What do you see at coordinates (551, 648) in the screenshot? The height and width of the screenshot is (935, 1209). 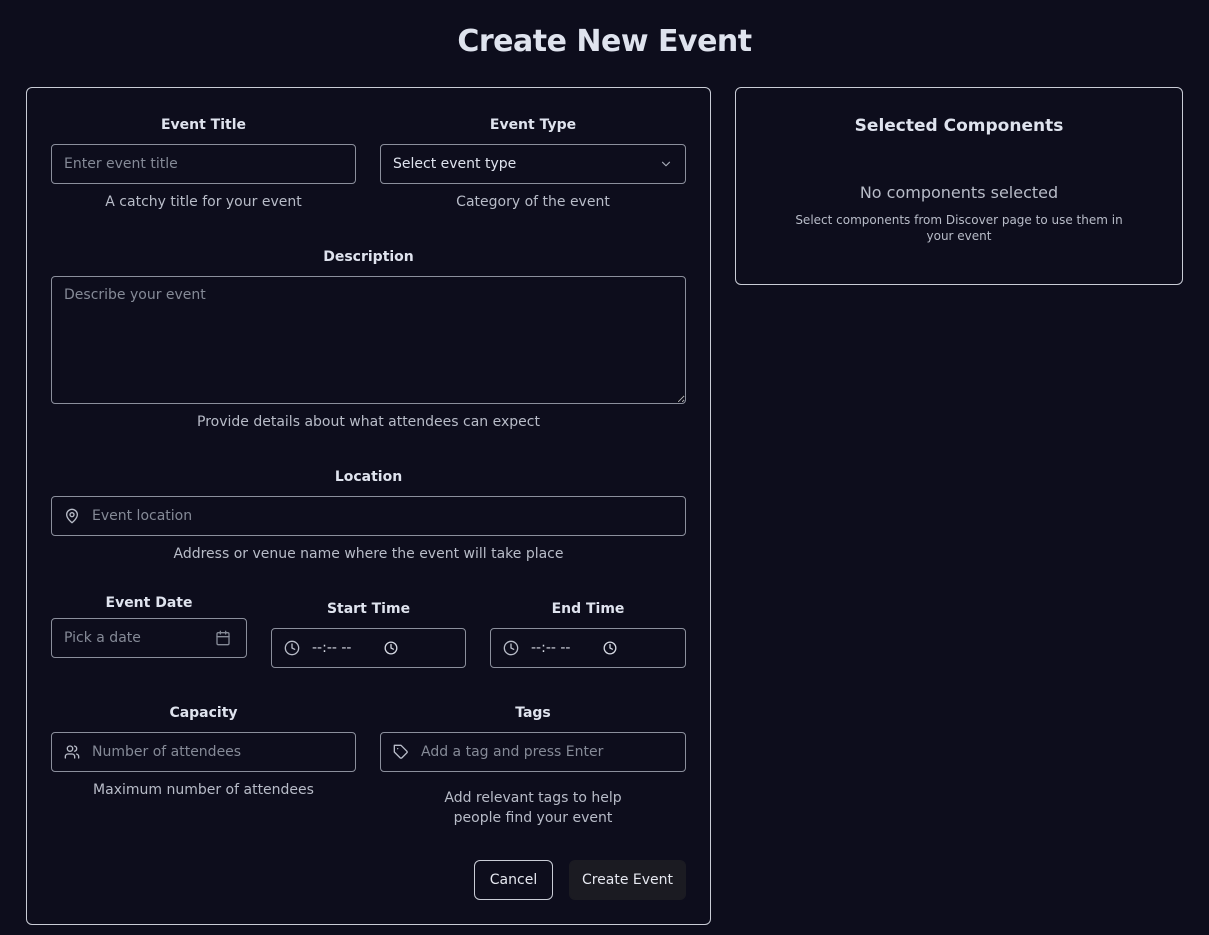 I see `end-time-value: --:-- --` at bounding box center [551, 648].